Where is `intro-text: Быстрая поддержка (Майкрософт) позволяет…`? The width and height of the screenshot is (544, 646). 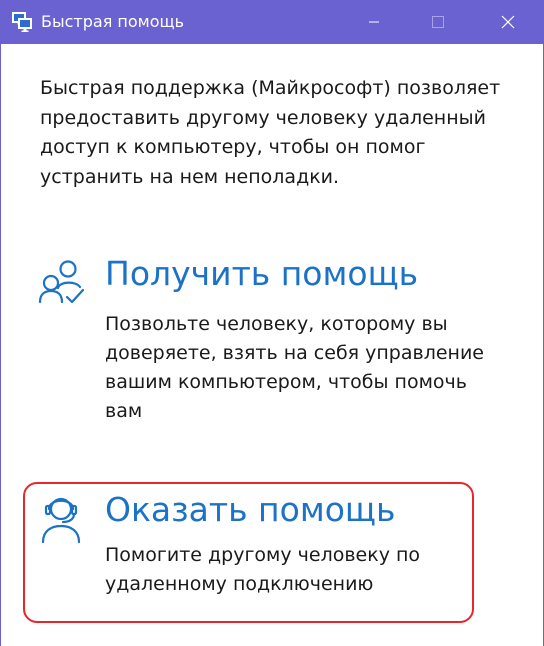
intro-text: Быстрая поддержка (Майкрософт) позволяет… is located at coordinates (270, 132).